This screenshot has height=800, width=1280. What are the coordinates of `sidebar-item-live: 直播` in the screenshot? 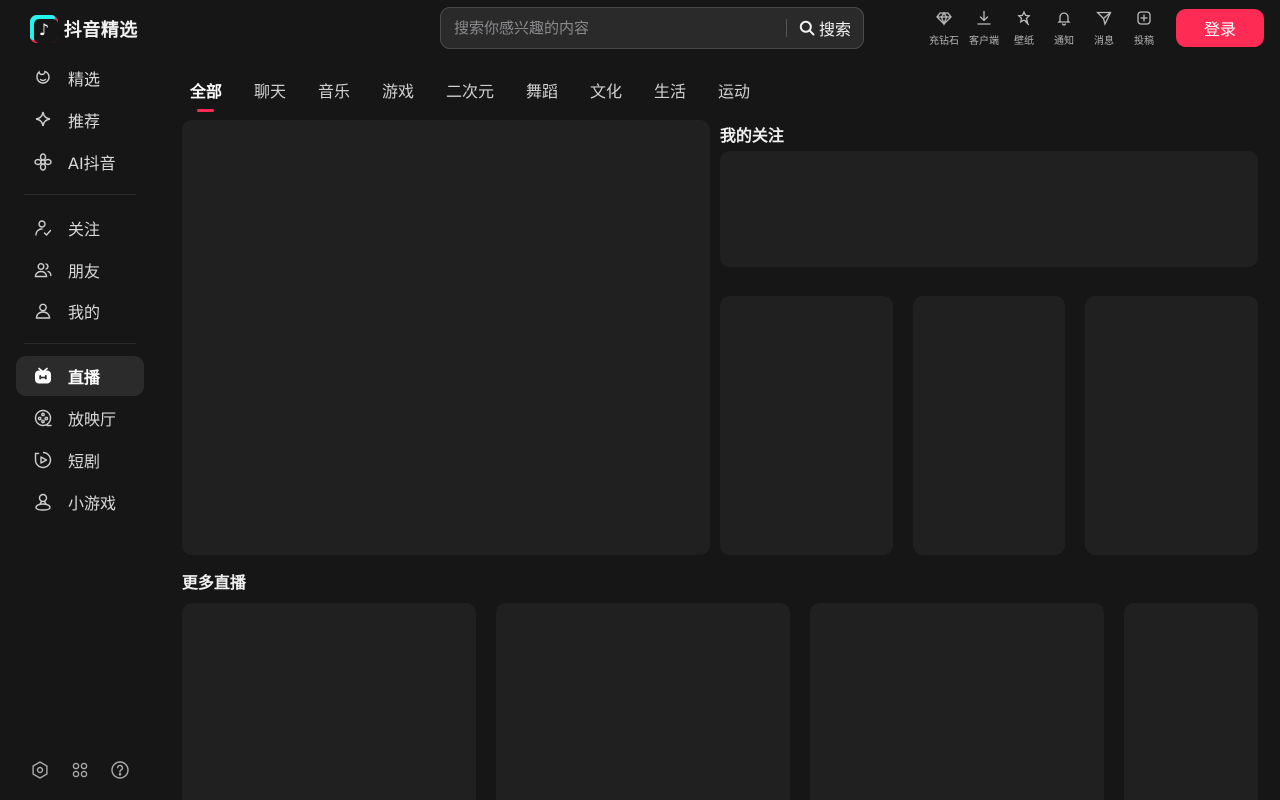 It's located at (80, 376).